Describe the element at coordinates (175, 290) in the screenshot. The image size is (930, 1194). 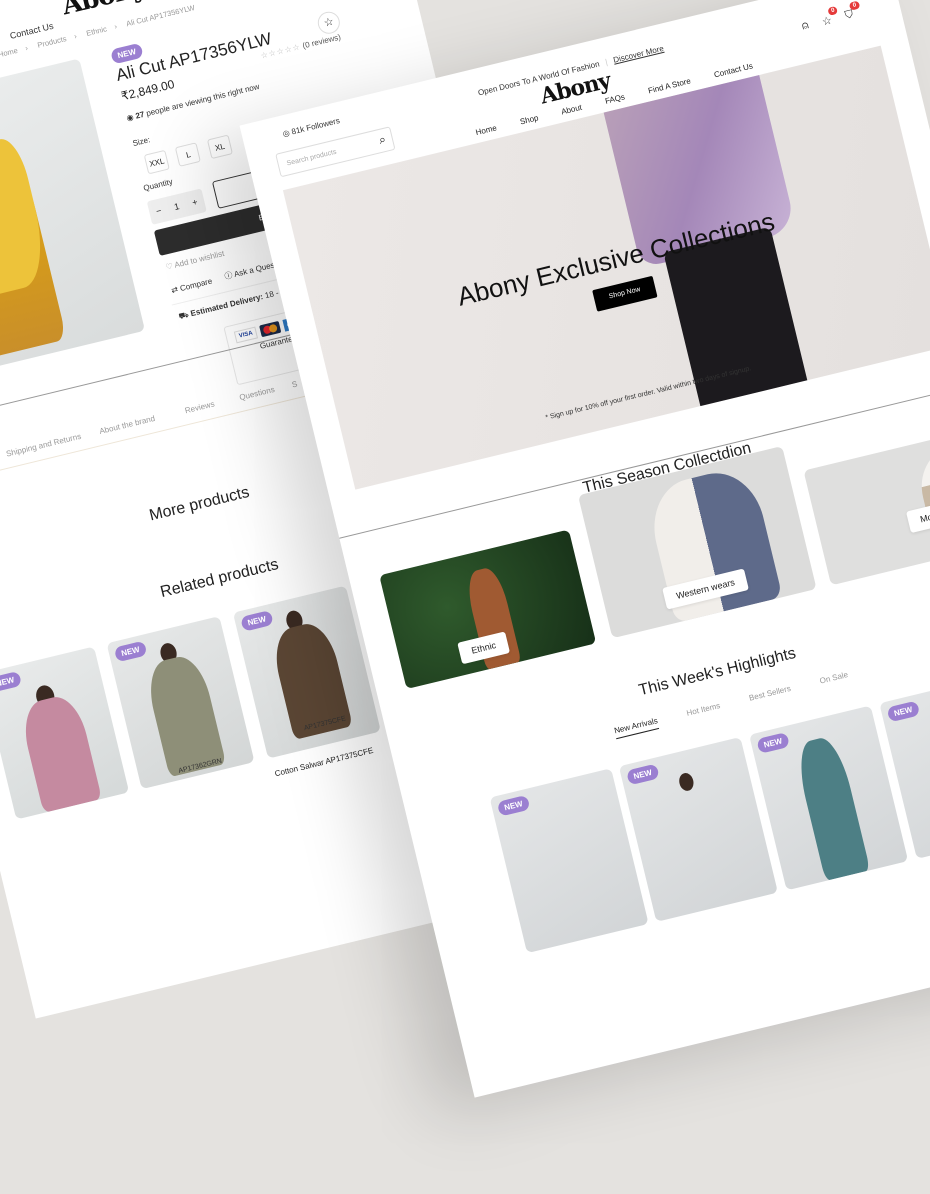
I see `compare-icon: ⇄` at that location.